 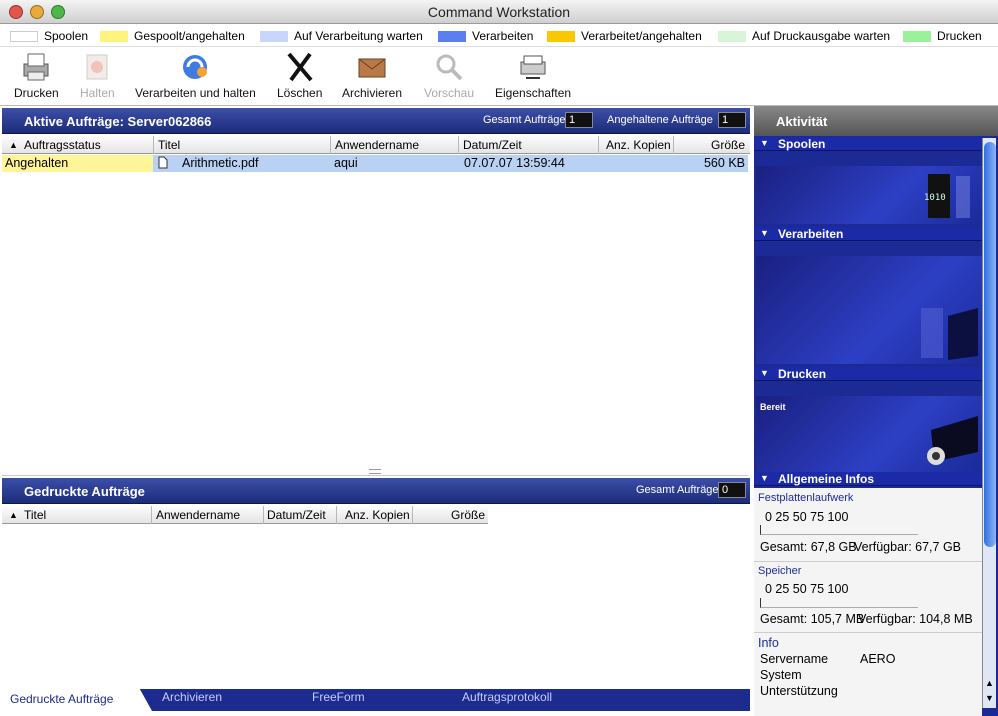 I want to click on process-animation, so click(x=869, y=310).